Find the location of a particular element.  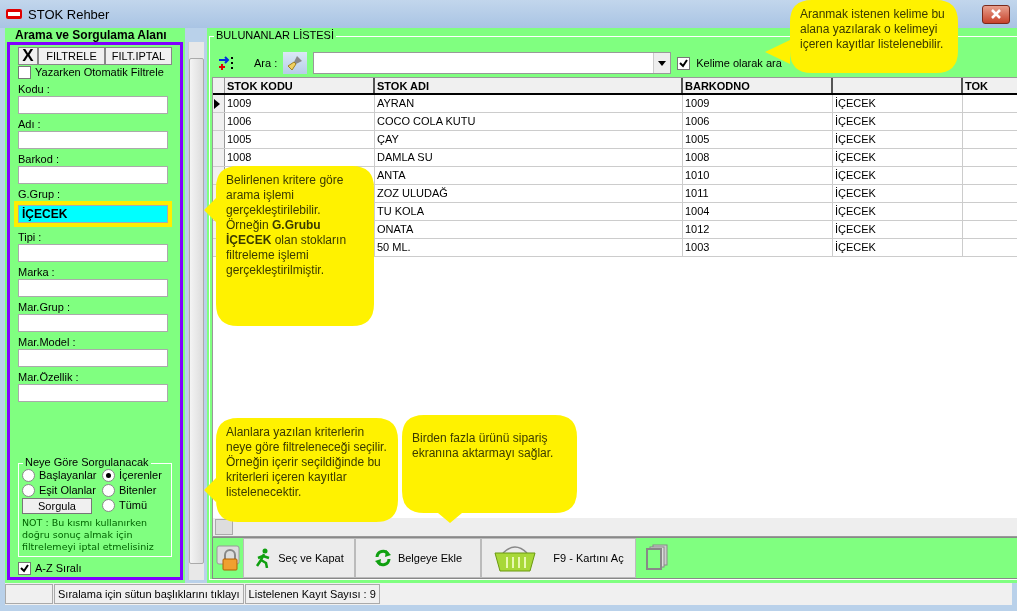

search-field is located at coordinates (492, 63).